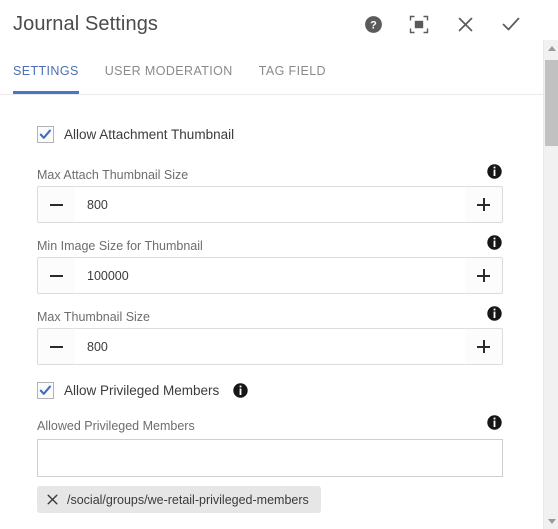 The height and width of the screenshot is (529, 558). I want to click on max-attach-thumbnail-size-info-icon, so click(494, 171).